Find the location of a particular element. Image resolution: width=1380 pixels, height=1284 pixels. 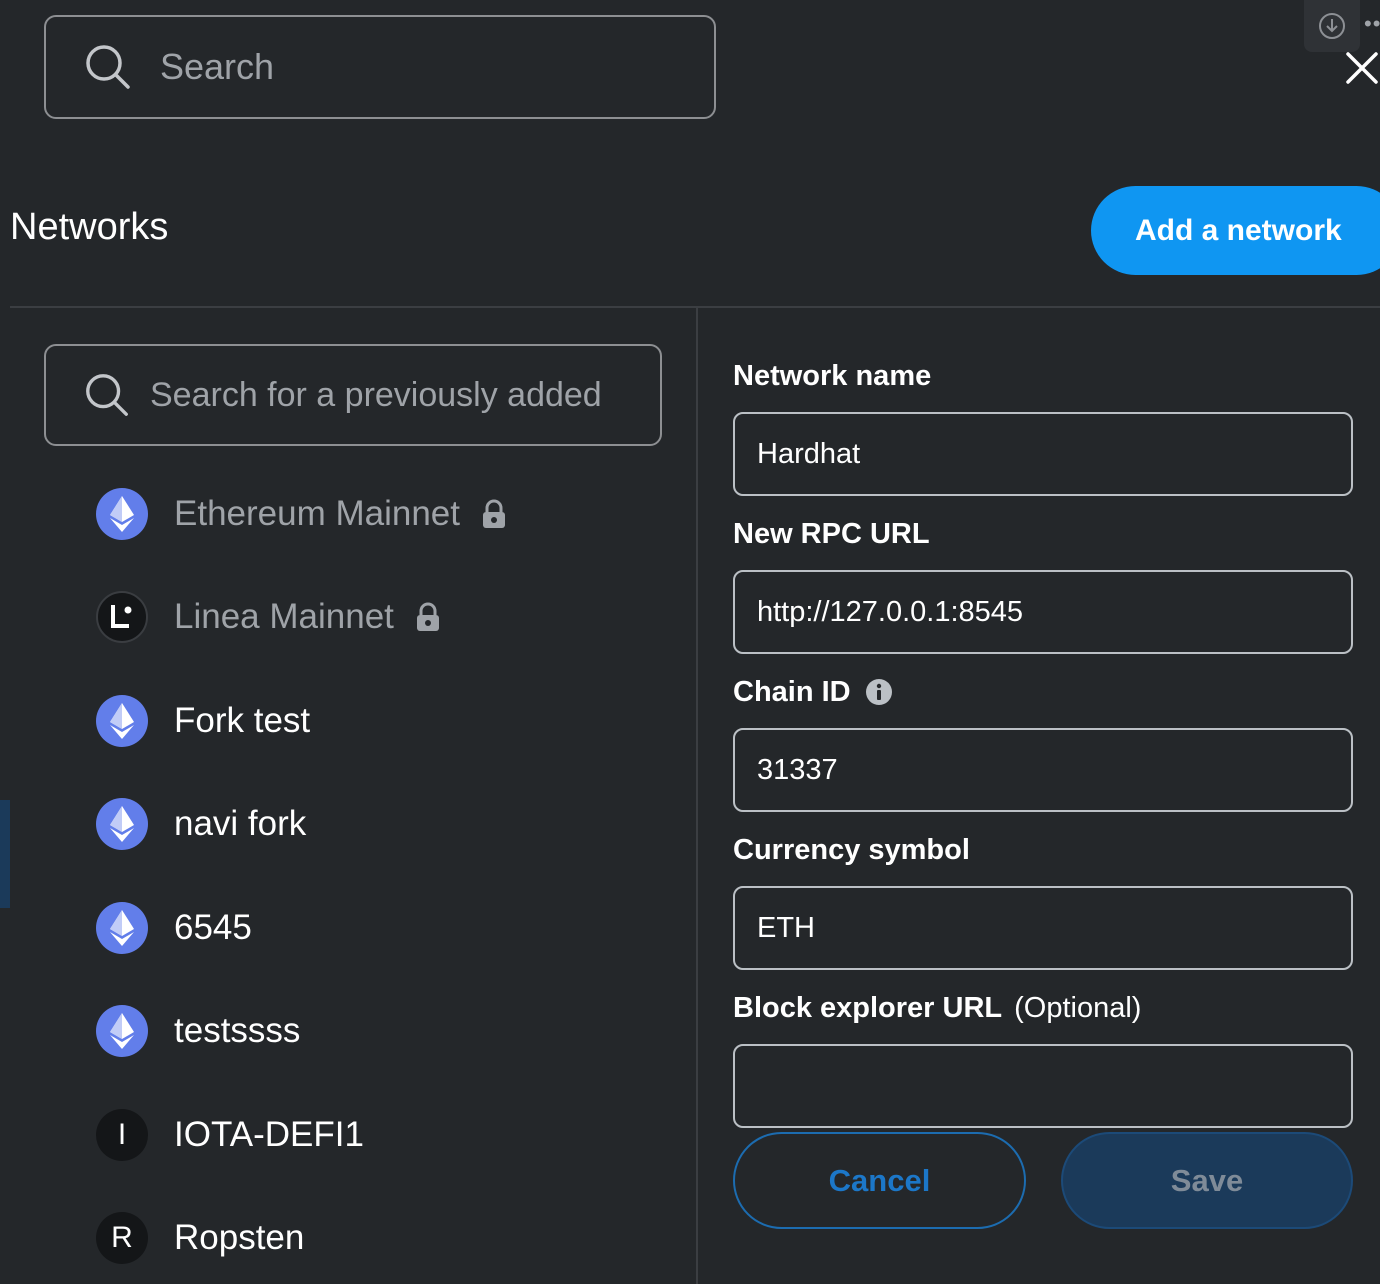

save-button: Save is located at coordinates (1207, 1180).